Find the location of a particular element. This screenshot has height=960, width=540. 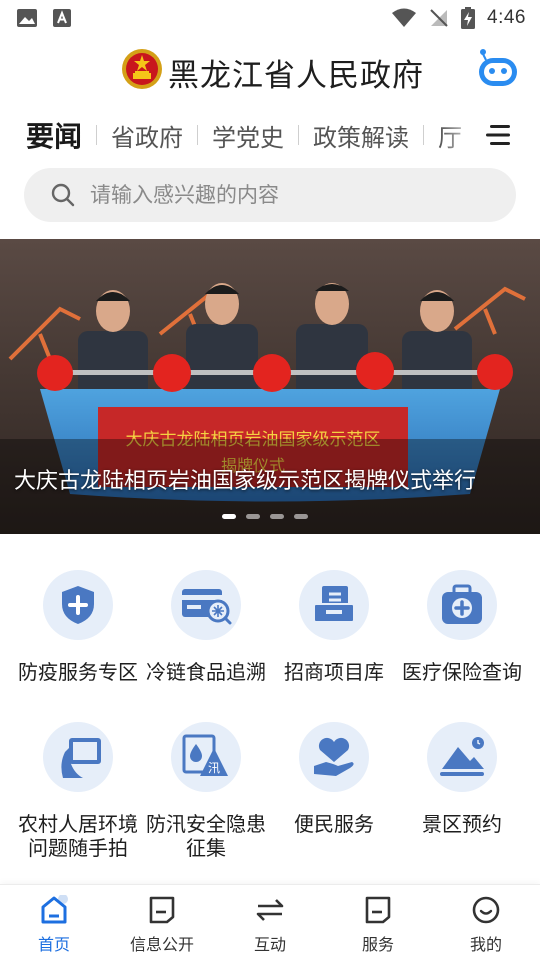

service-label-line: 防汛安全隐患 is located at coordinates (206, 824).